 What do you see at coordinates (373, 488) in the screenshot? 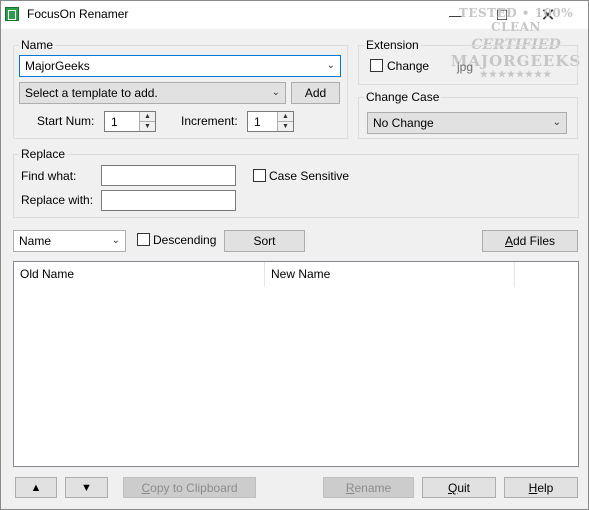
I see `rename-label: ename` at bounding box center [373, 488].